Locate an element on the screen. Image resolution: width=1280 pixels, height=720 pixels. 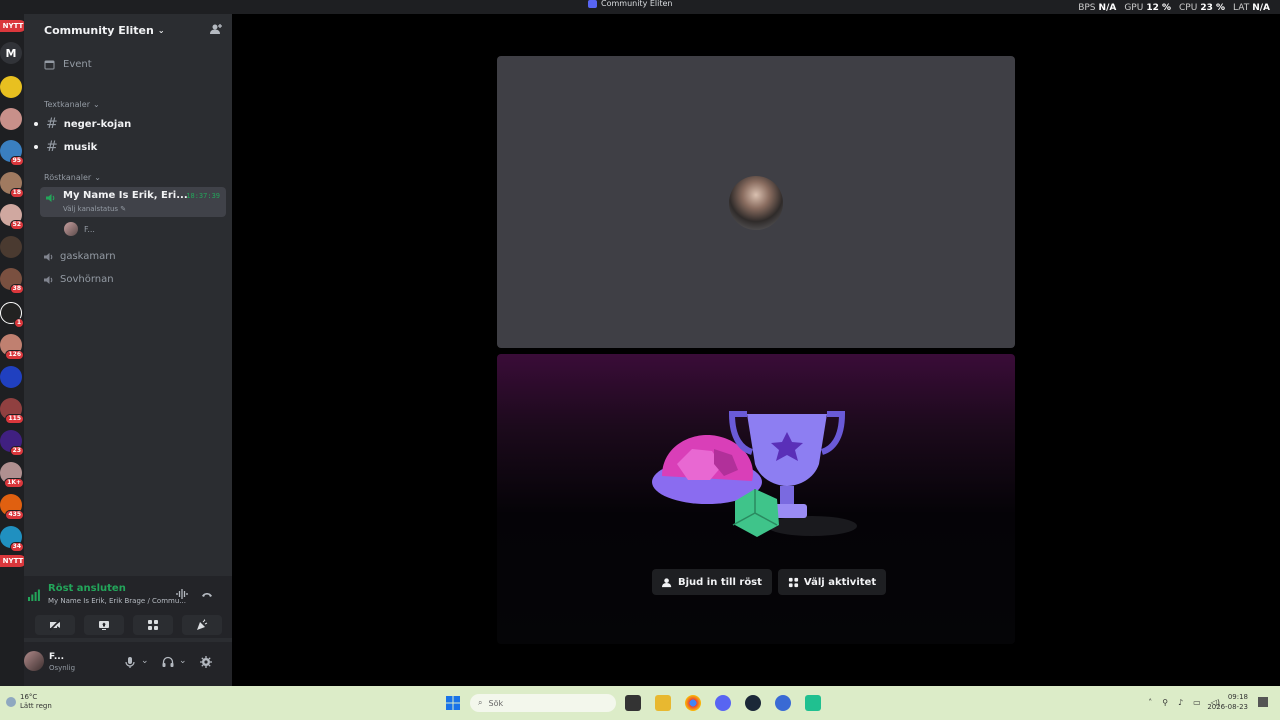
server-icon: 52 is located at coordinates (12, 217).